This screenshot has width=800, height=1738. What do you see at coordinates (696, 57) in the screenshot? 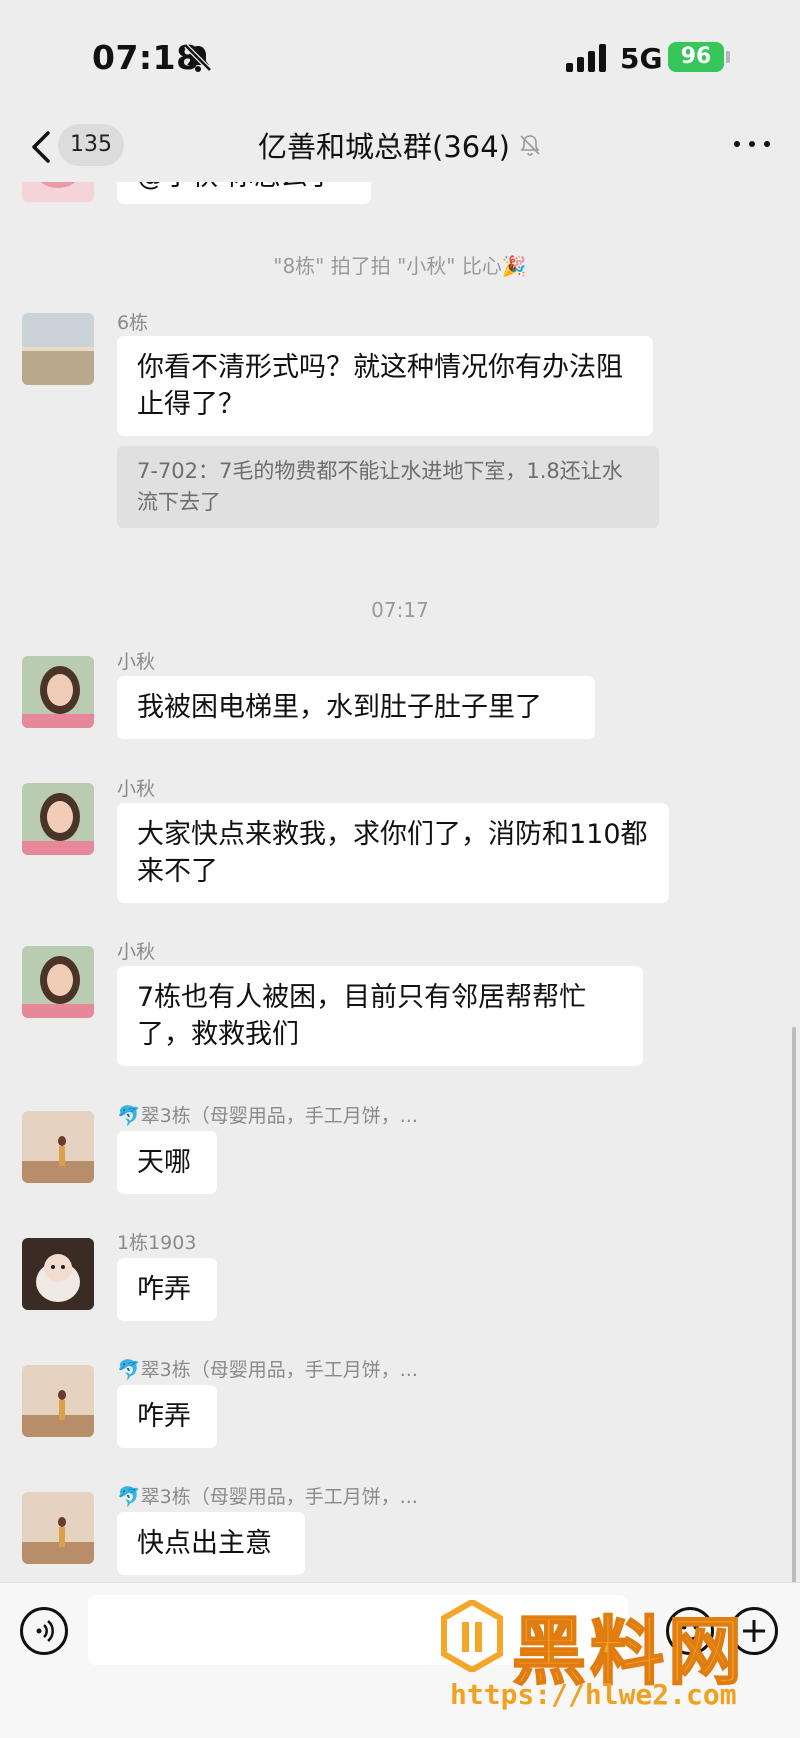
I see `battery-icon: 96` at bounding box center [696, 57].